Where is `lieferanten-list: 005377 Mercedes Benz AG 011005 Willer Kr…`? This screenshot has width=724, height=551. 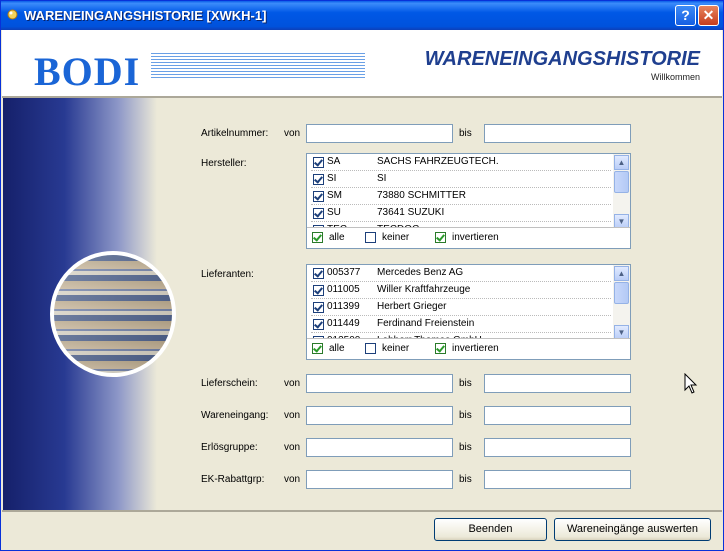
lieferanten-list: 005377 Mercedes Benz AG 011005 Willer Kr… is located at coordinates (468, 312).